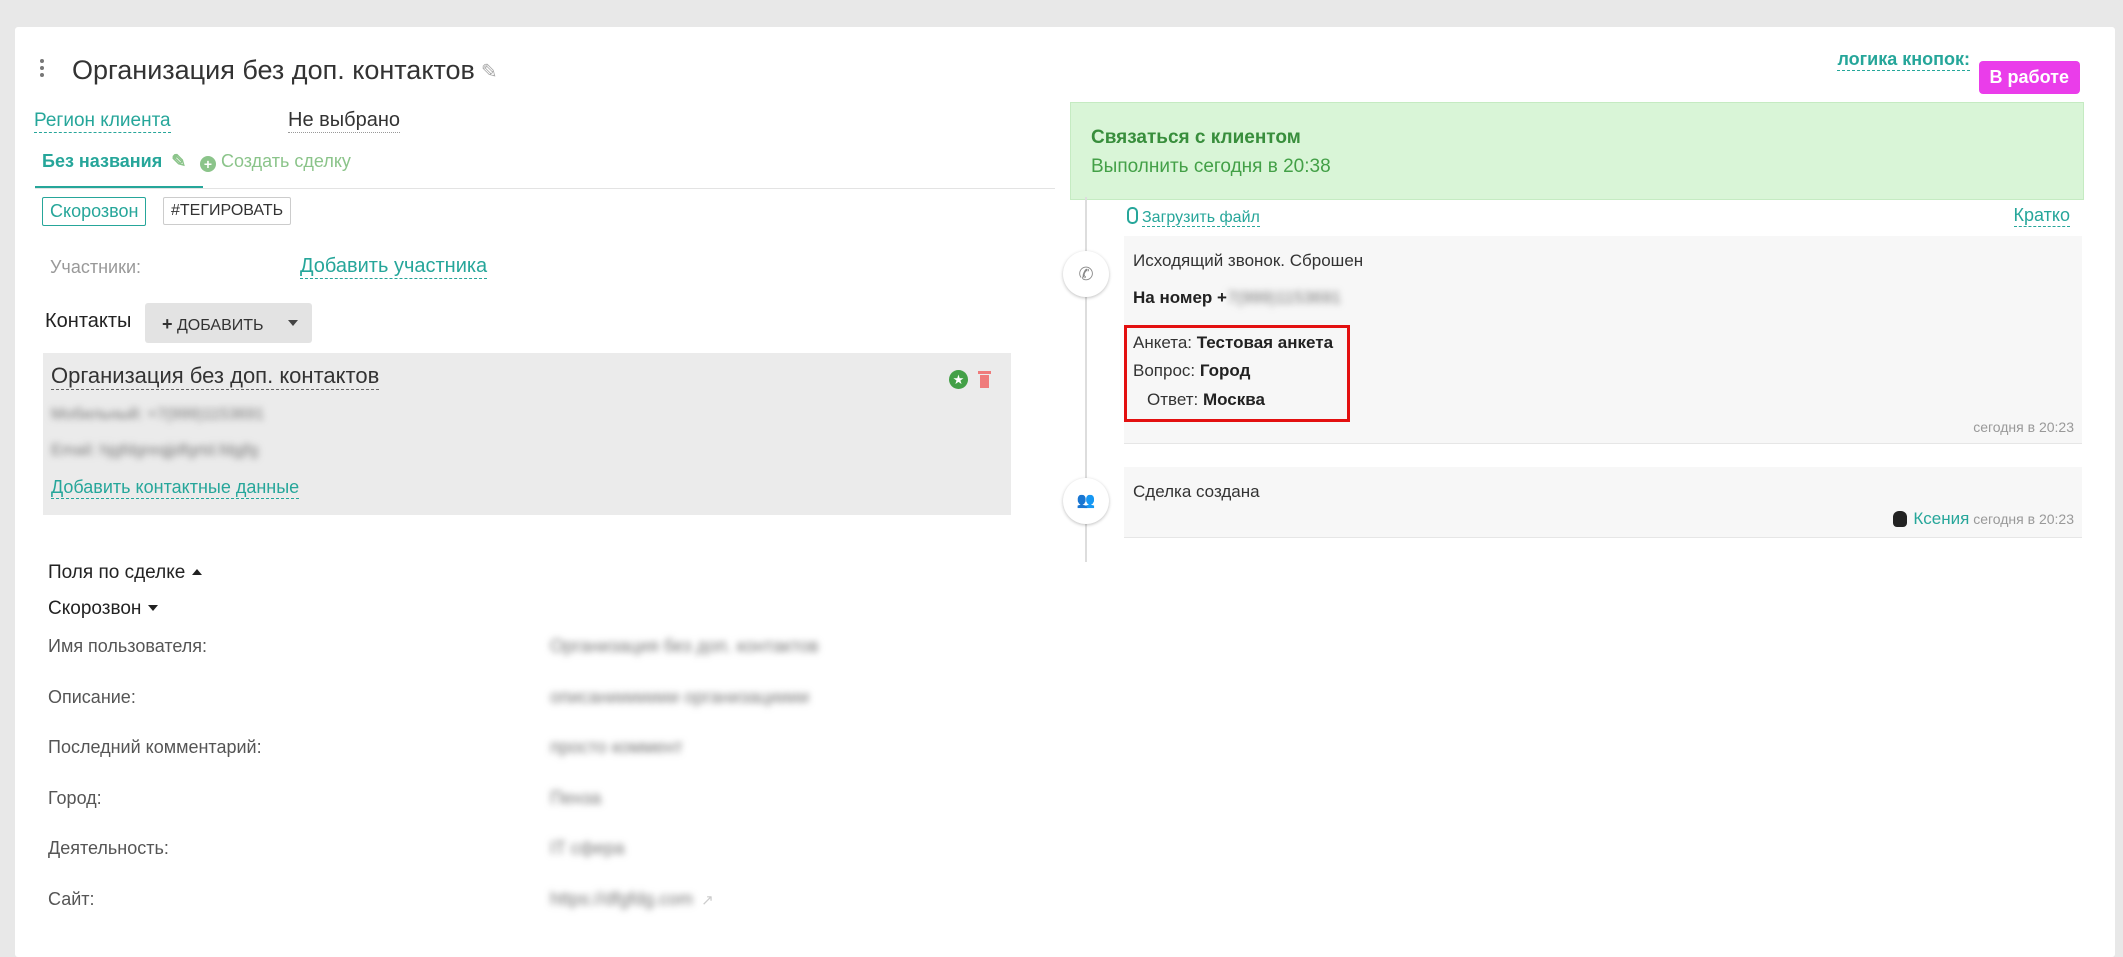 This screenshot has height=957, width=2123. I want to click on favorite-star-icon: ★, so click(958, 379).